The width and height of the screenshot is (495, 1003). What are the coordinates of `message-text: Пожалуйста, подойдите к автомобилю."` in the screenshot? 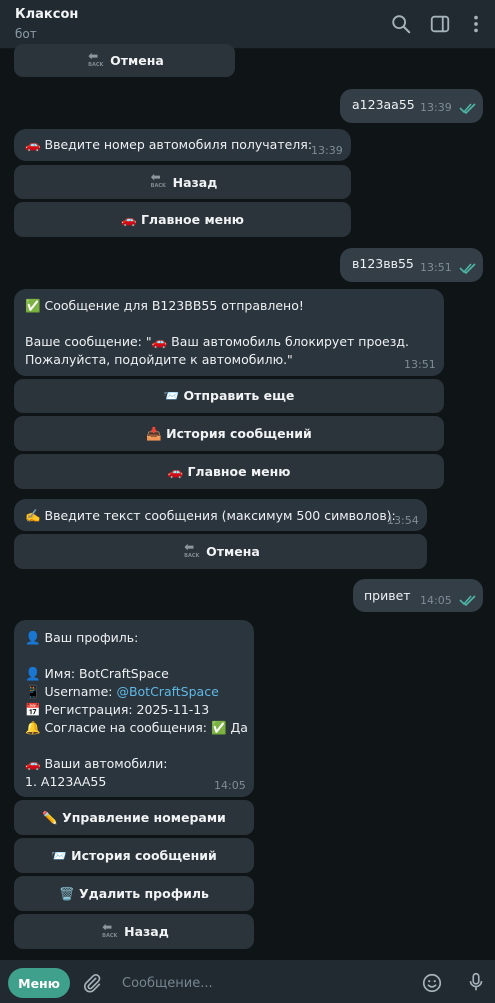 It's located at (159, 359).